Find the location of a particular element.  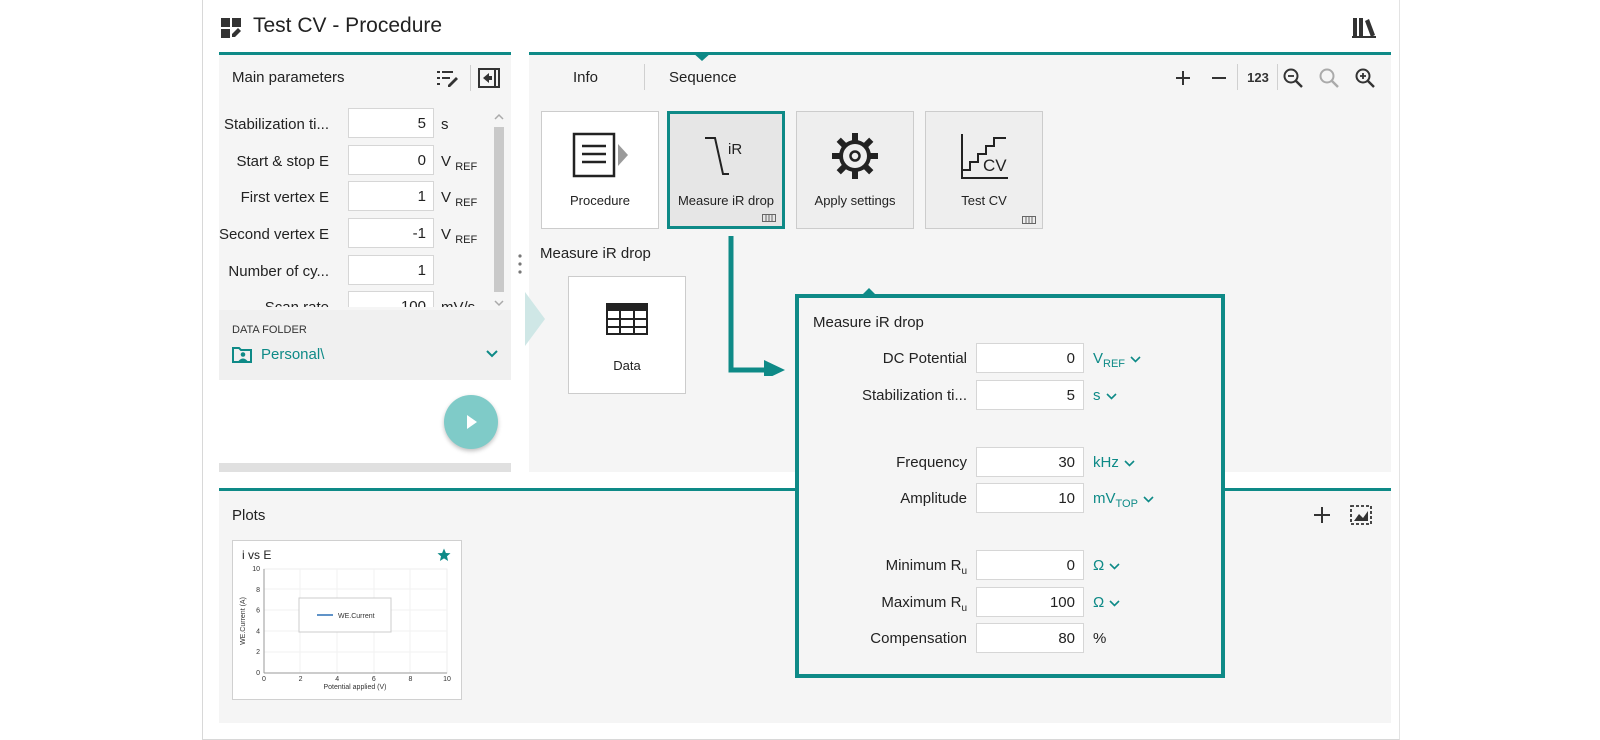

data-folder-value: Personal\ is located at coordinates (292, 354).